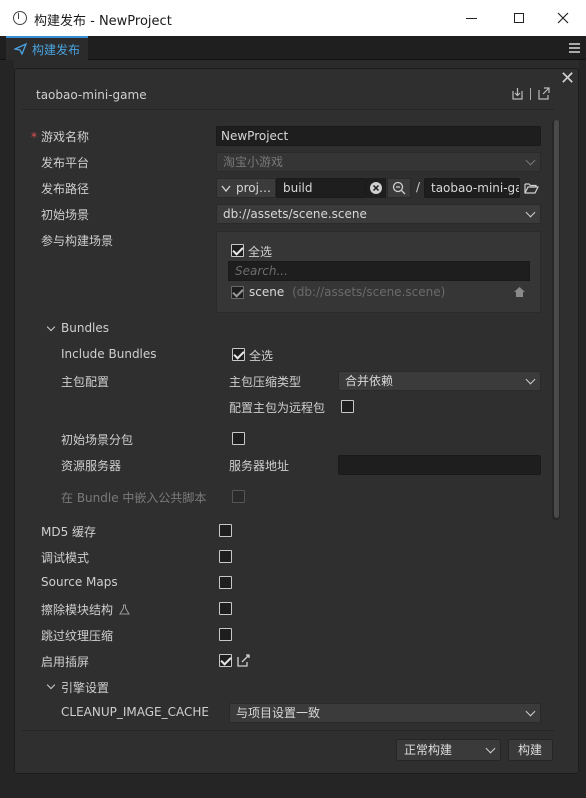  What do you see at coordinates (556, 319) in the screenshot?
I see `scrollbar-thumb` at bounding box center [556, 319].